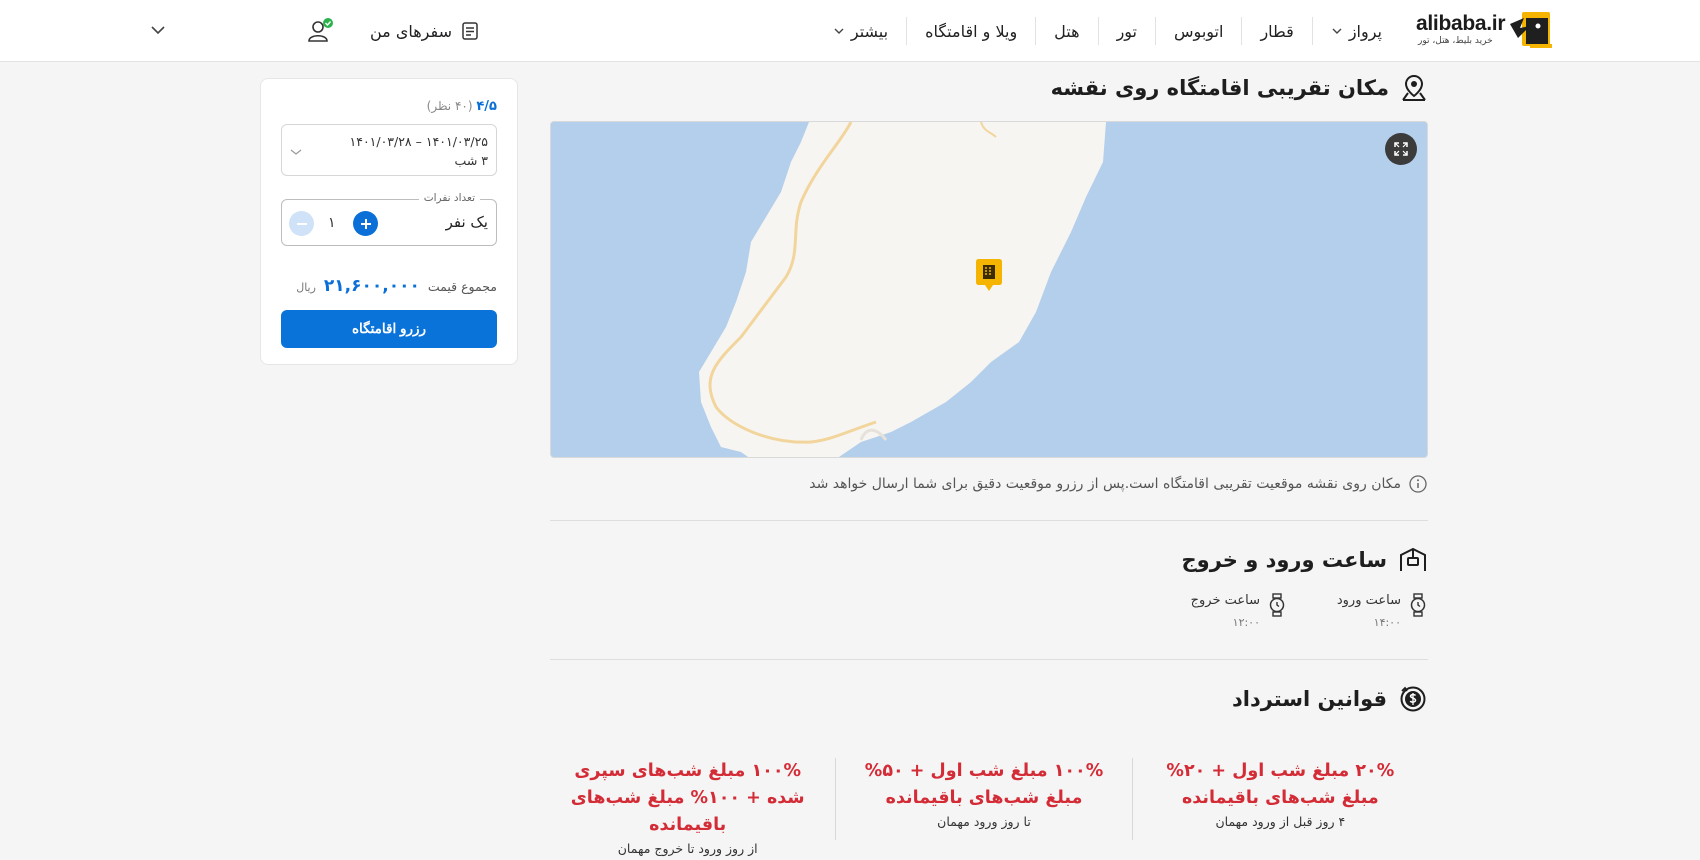 The image size is (1700, 860). What do you see at coordinates (1365, 31) in the screenshot?
I see `nav-flight-label: پرواز` at bounding box center [1365, 31].